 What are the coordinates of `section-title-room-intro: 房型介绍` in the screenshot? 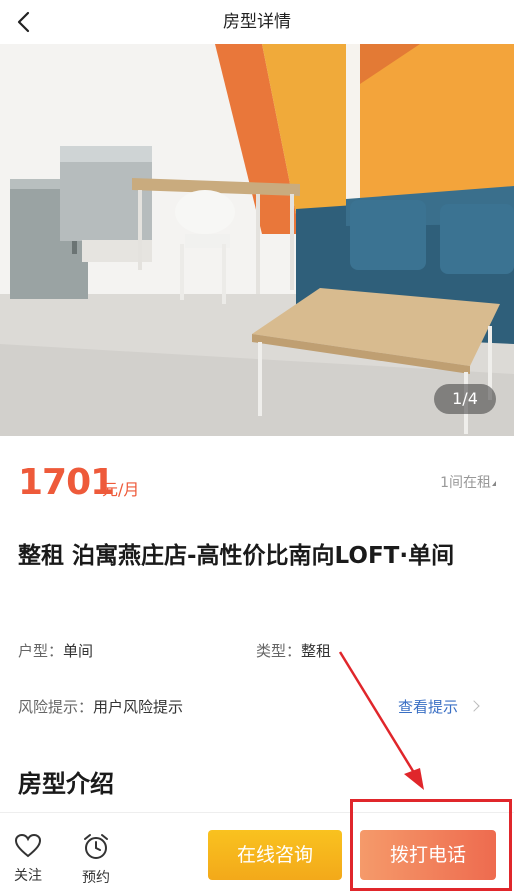 It's located at (66, 784).